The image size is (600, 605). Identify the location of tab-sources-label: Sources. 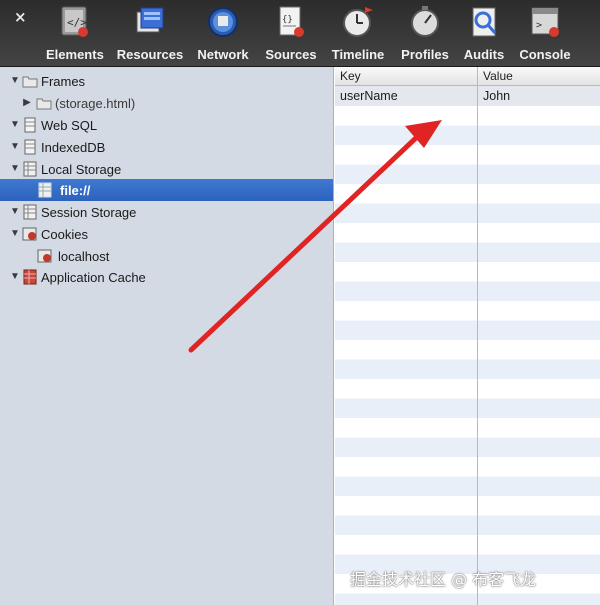
(291, 54).